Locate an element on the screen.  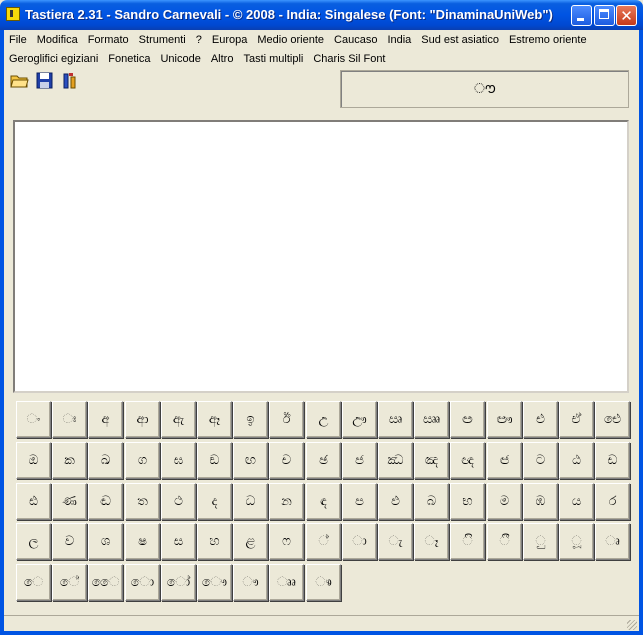
save-button is located at coordinates (44, 80).